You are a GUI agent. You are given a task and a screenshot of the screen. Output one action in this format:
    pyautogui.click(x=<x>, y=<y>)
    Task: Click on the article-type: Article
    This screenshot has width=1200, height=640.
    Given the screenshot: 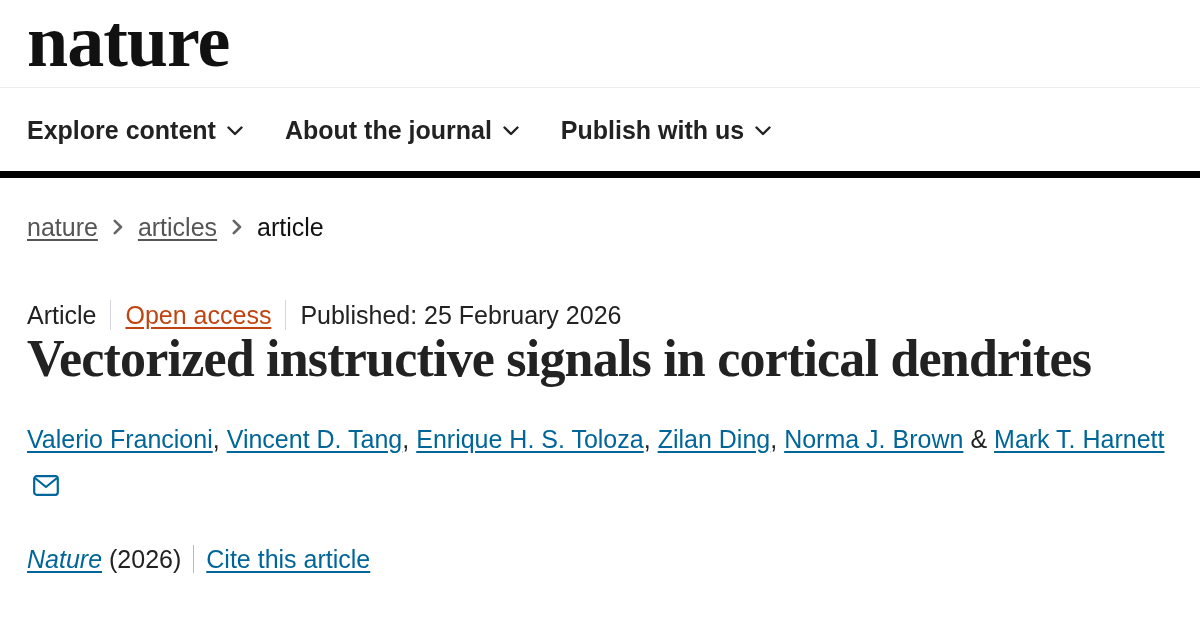 What is the action you would take?
    pyautogui.click(x=62, y=315)
    